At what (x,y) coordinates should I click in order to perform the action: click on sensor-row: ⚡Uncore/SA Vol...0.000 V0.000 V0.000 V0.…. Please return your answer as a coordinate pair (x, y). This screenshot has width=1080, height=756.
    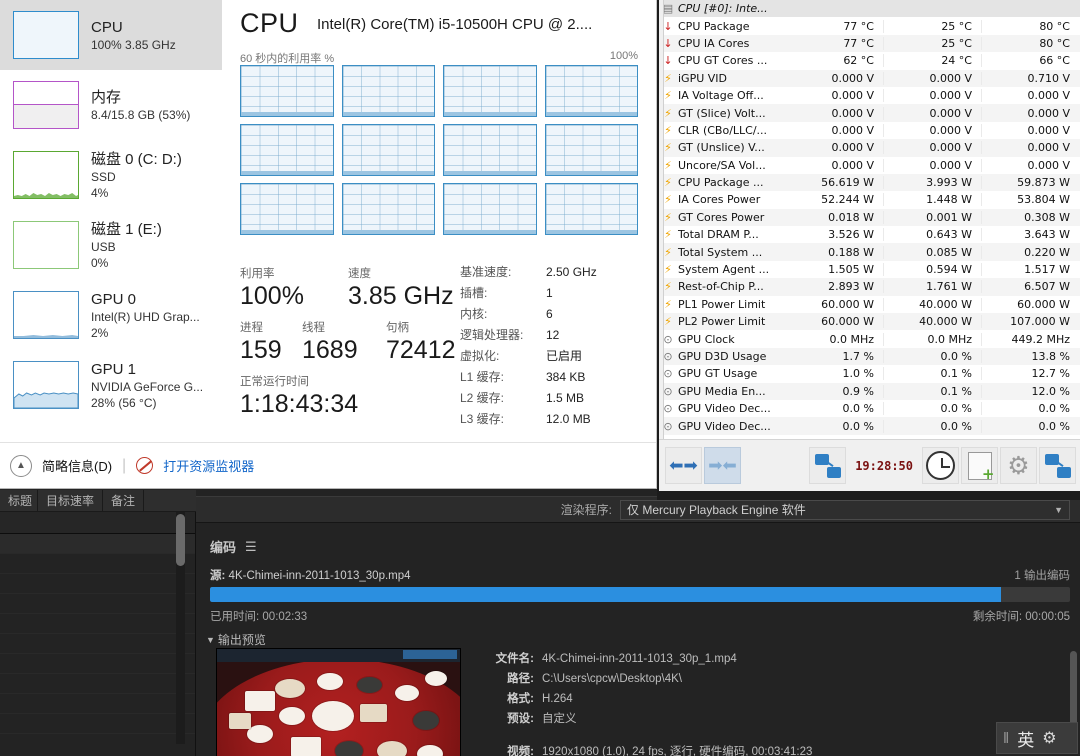
    Looking at the image, I should click on (869, 165).